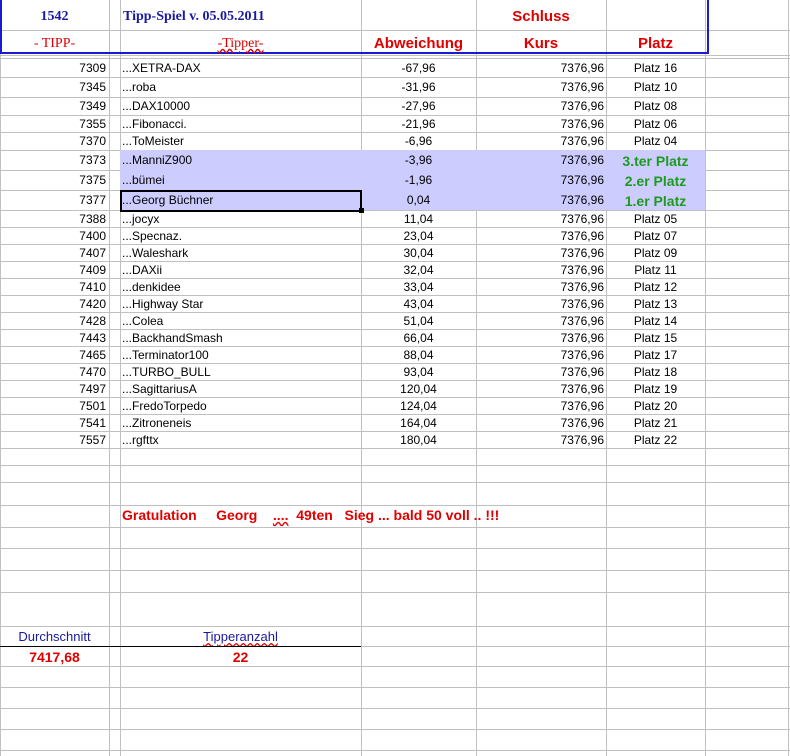 This screenshot has height=756, width=790. What do you see at coordinates (418, 160) in the screenshot?
I see `cell-abweichung: -3,96` at bounding box center [418, 160].